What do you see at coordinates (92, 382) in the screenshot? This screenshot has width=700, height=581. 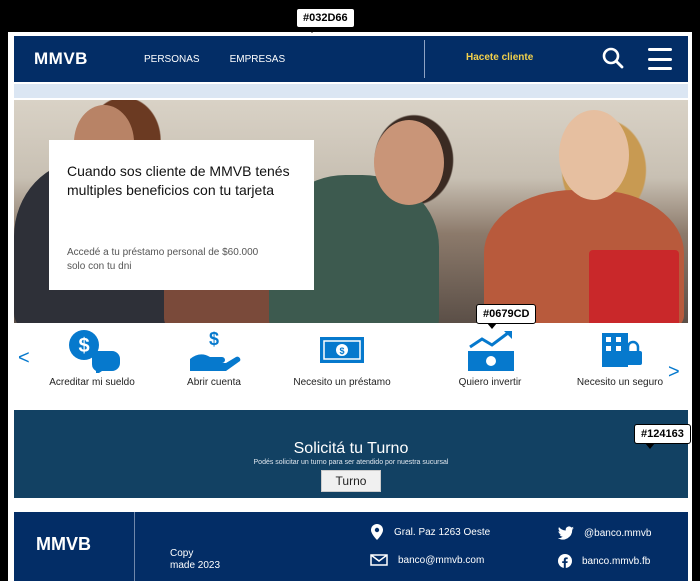 I see `service-label: Acreditar mi sueldo` at bounding box center [92, 382].